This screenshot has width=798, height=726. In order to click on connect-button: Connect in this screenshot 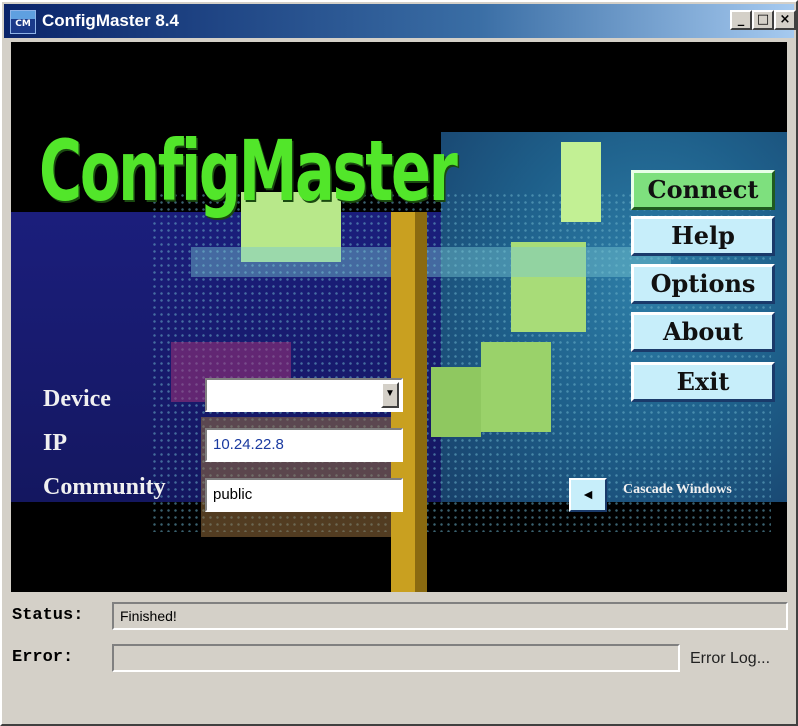, I will do `click(703, 190)`.